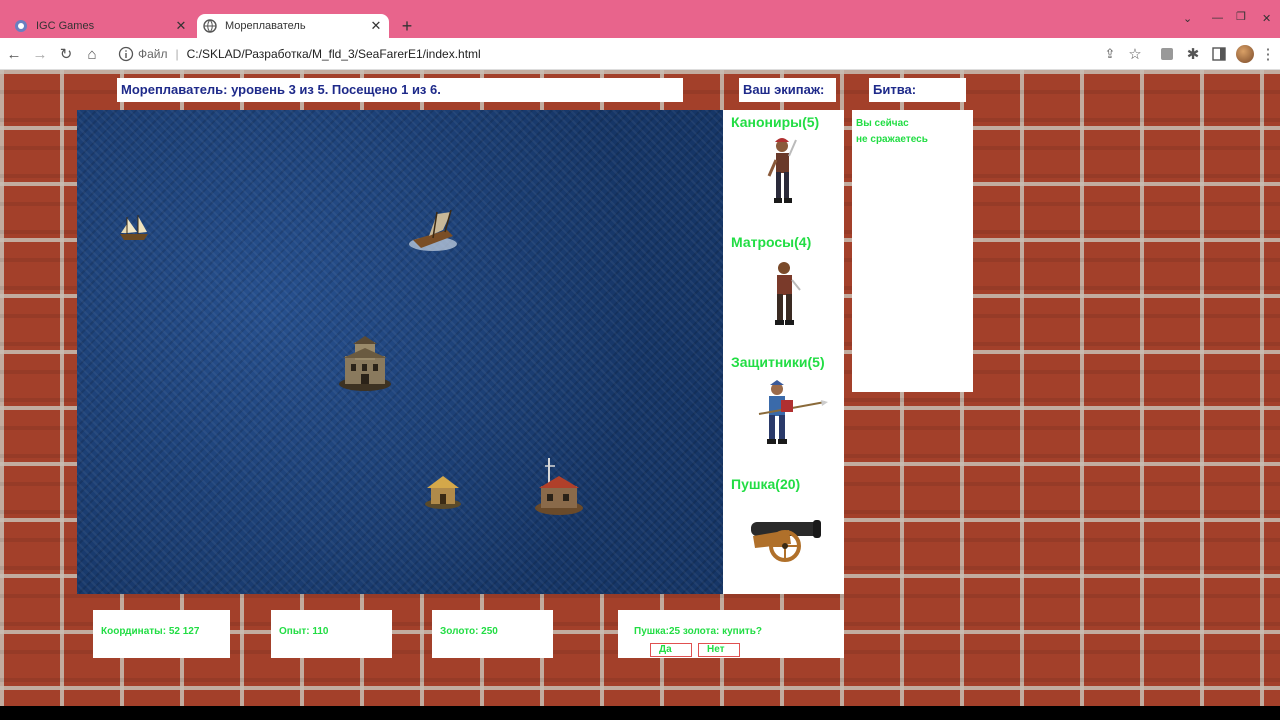  I want to click on chevron-down-icon: ⌄, so click(1187, 18).